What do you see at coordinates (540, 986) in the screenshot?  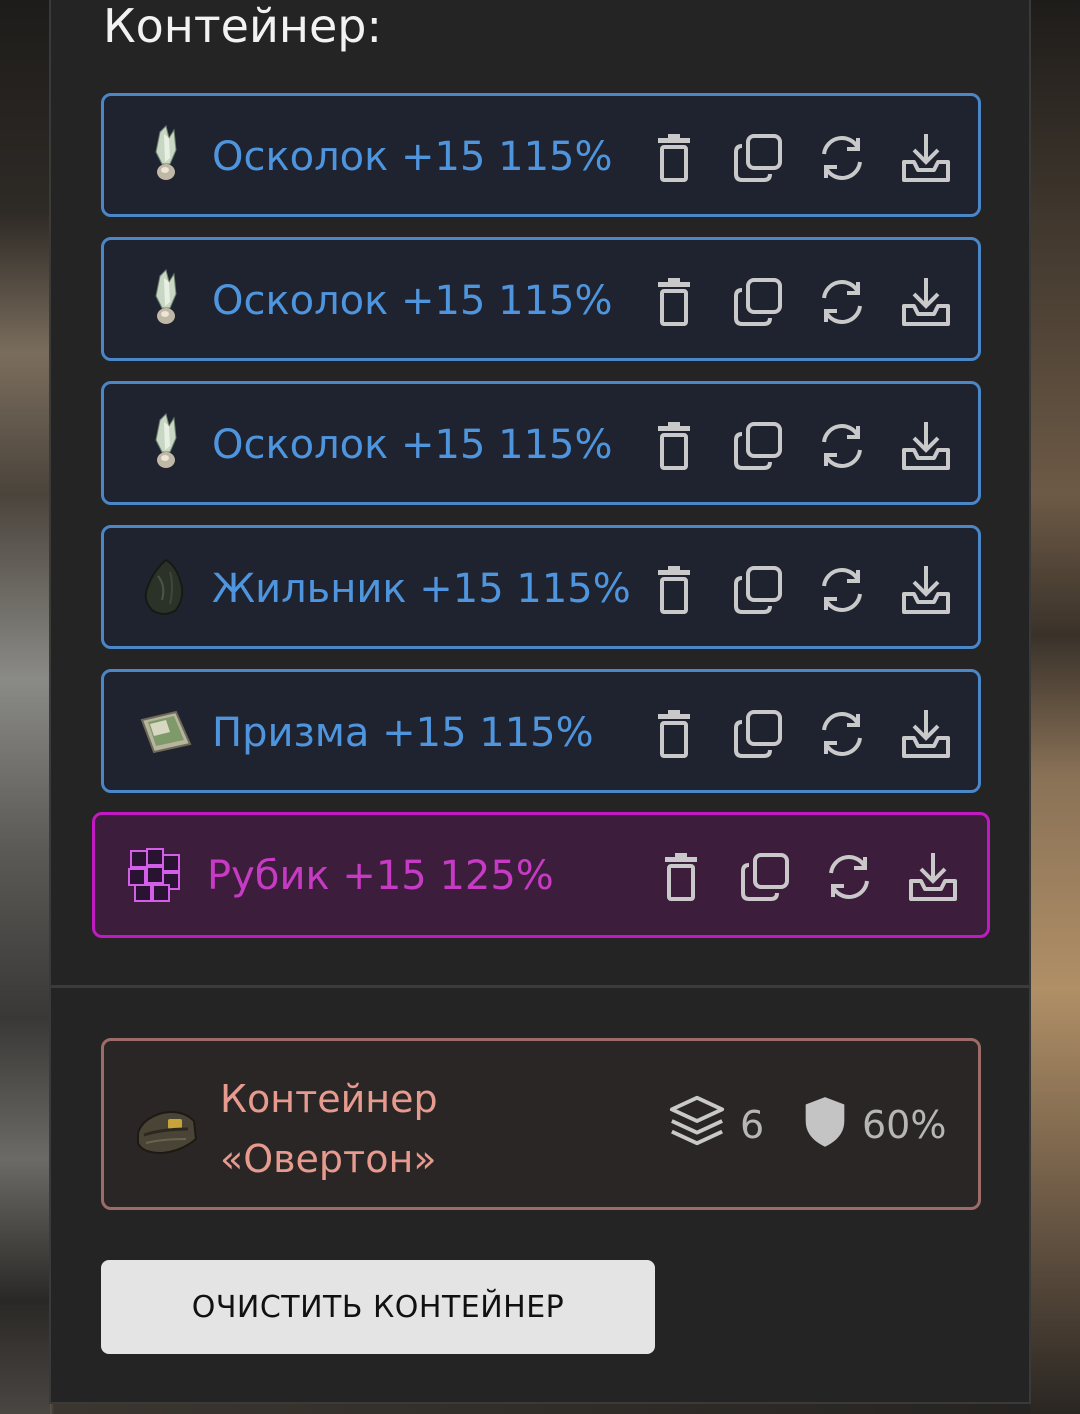 I see `divider` at bounding box center [540, 986].